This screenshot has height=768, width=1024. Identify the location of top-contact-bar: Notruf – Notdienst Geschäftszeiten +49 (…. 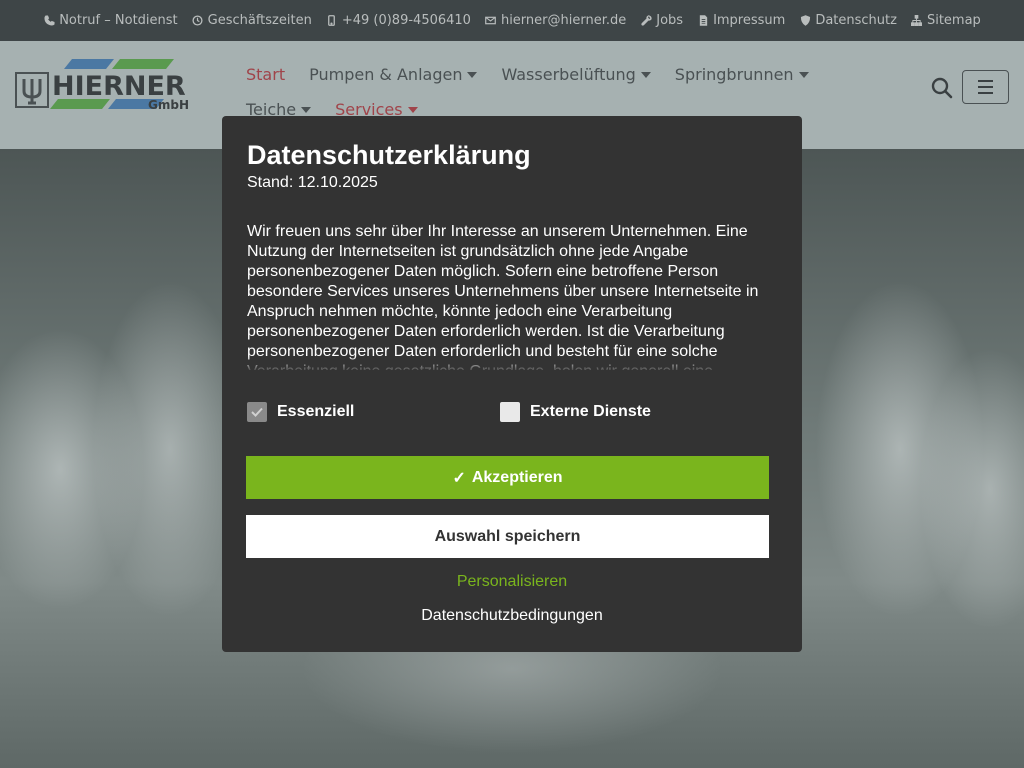
(512, 20).